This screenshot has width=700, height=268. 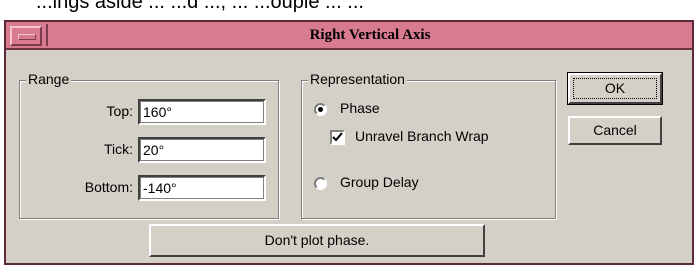 What do you see at coordinates (49, 79) in the screenshot?
I see `range-legend: Range` at bounding box center [49, 79].